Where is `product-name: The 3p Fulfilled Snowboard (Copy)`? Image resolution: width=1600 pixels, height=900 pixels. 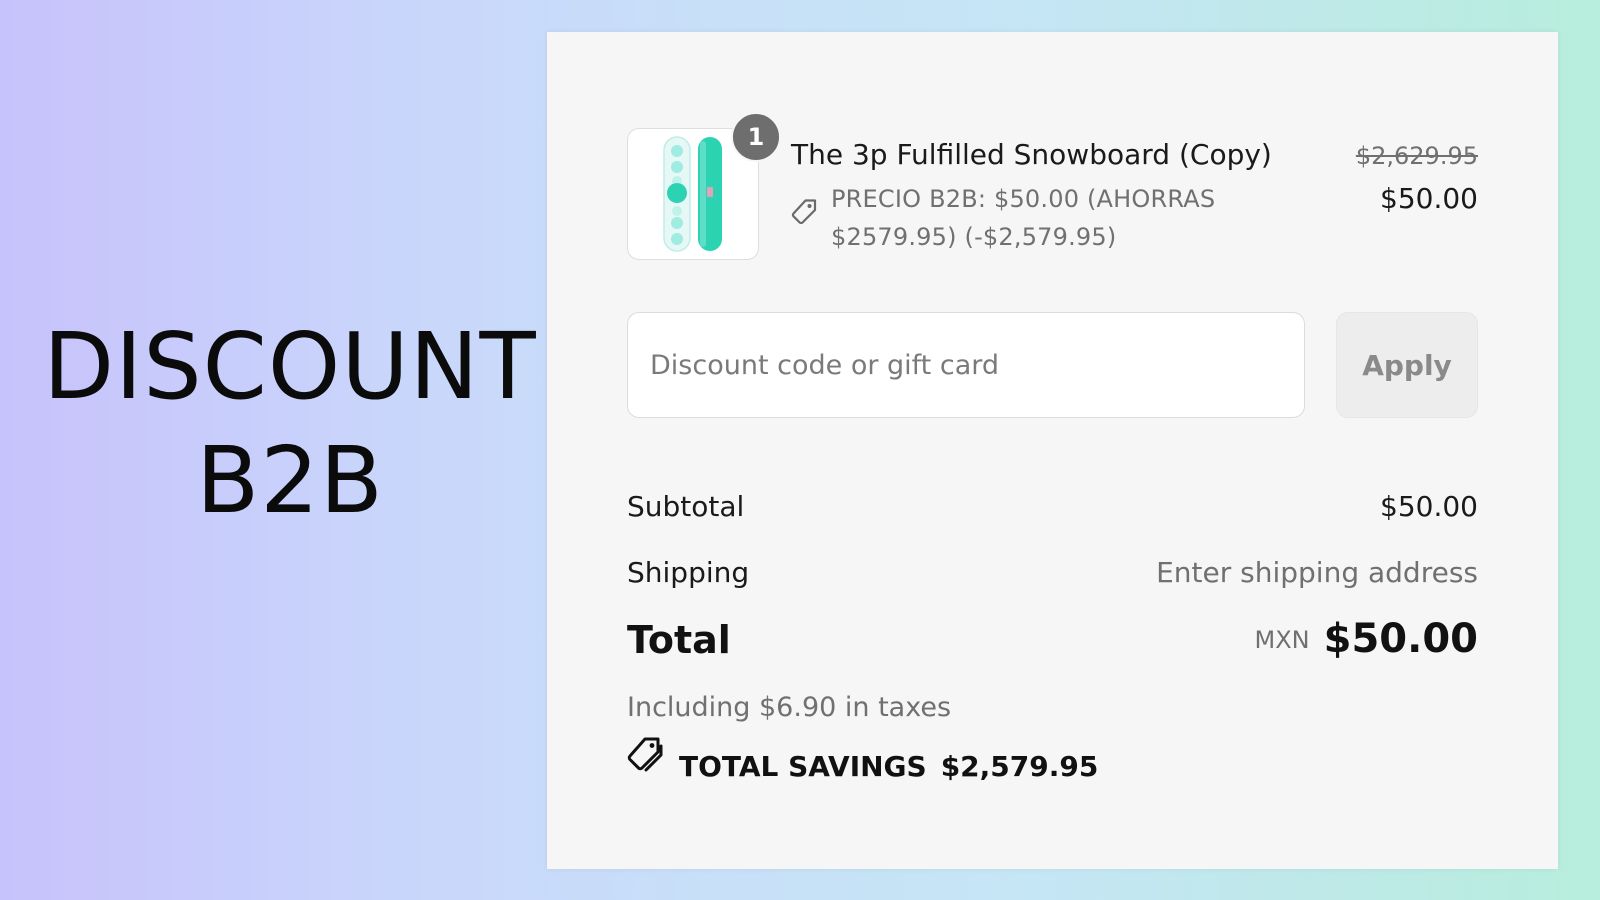 product-name: The 3p Fulfilled Snowboard (Copy) is located at coordinates (1031, 154).